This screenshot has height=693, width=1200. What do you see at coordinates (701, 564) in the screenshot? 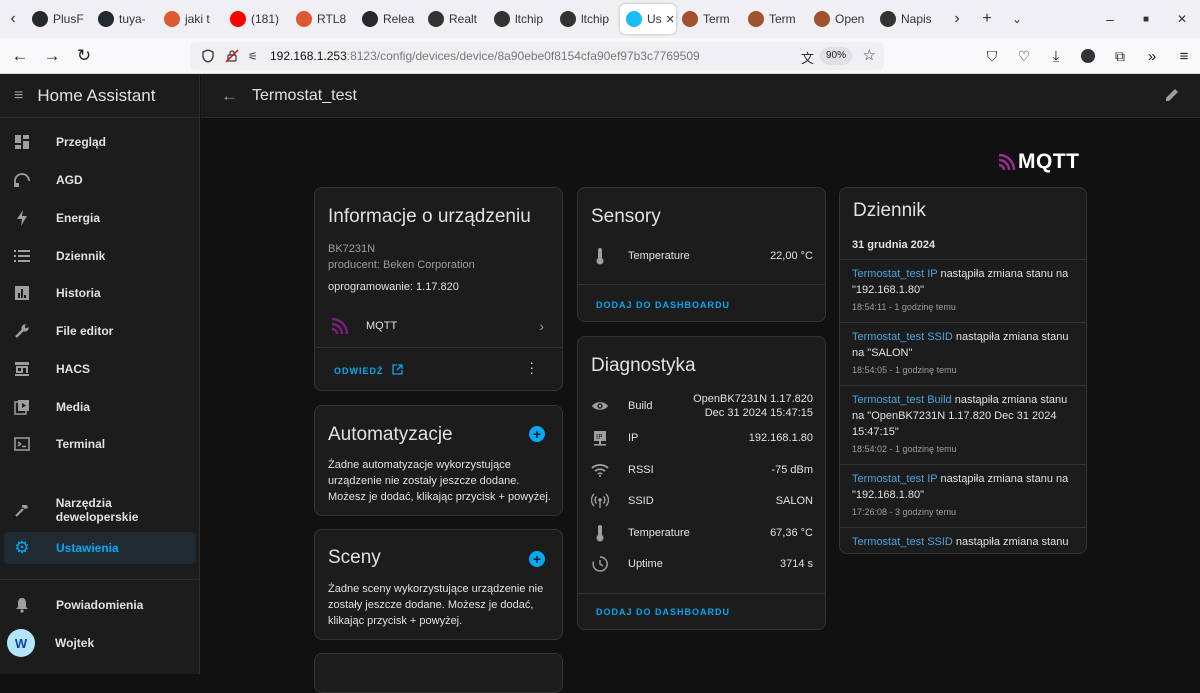
I see `entity-row: Uptime 3714 s` at bounding box center [701, 564].